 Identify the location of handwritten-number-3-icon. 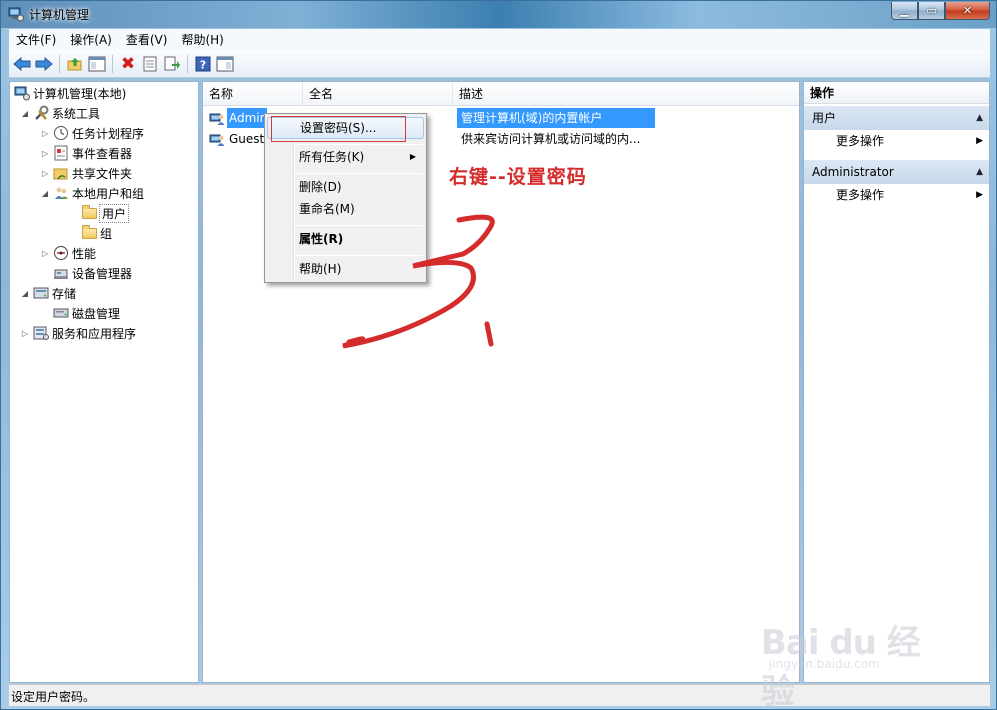
(418, 281).